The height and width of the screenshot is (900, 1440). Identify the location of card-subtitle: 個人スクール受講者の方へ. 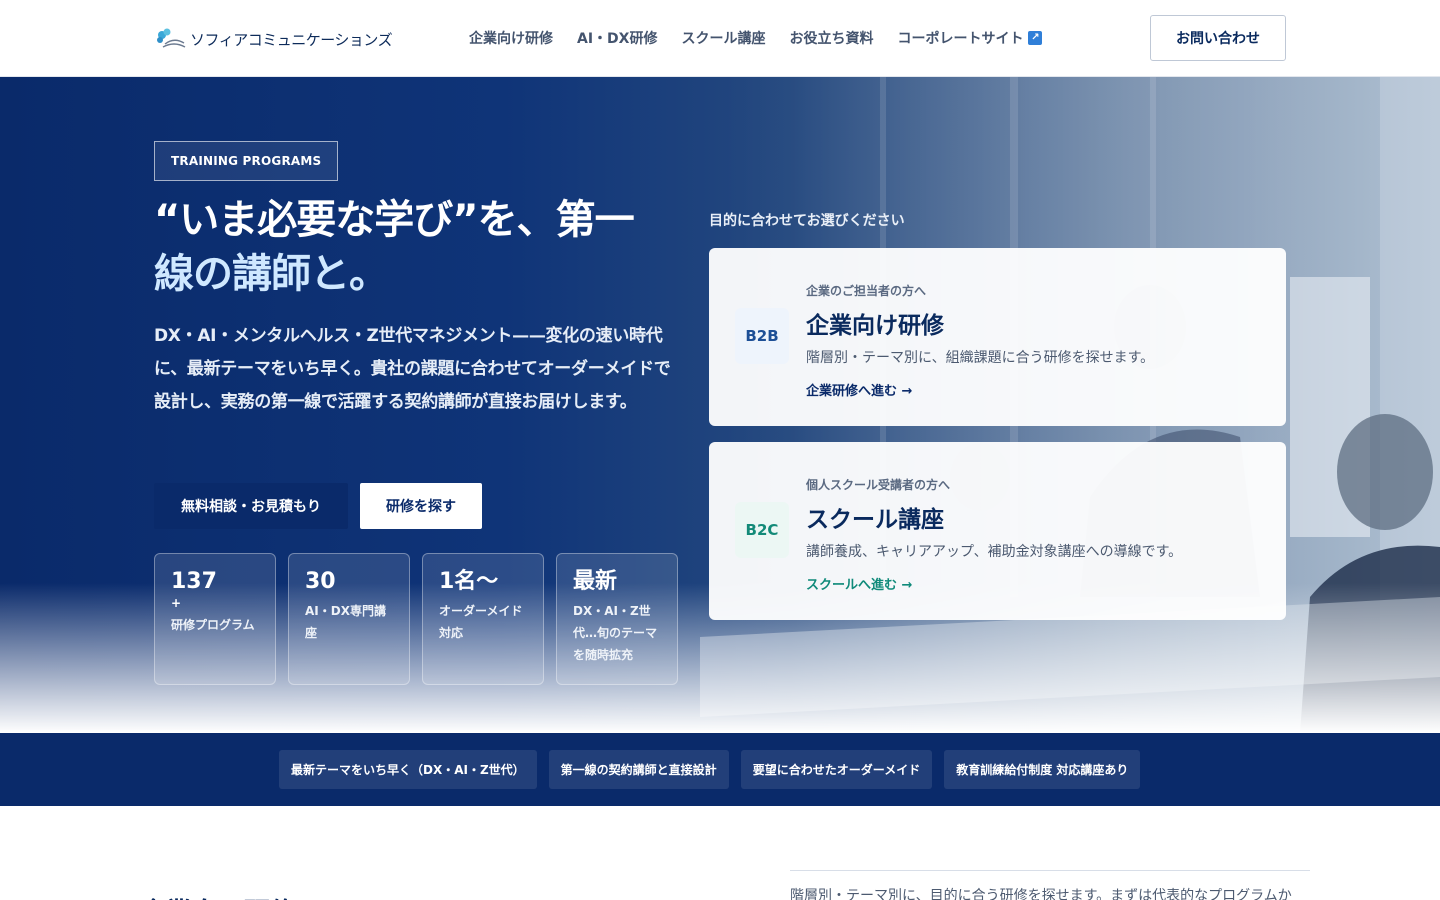
(878, 485).